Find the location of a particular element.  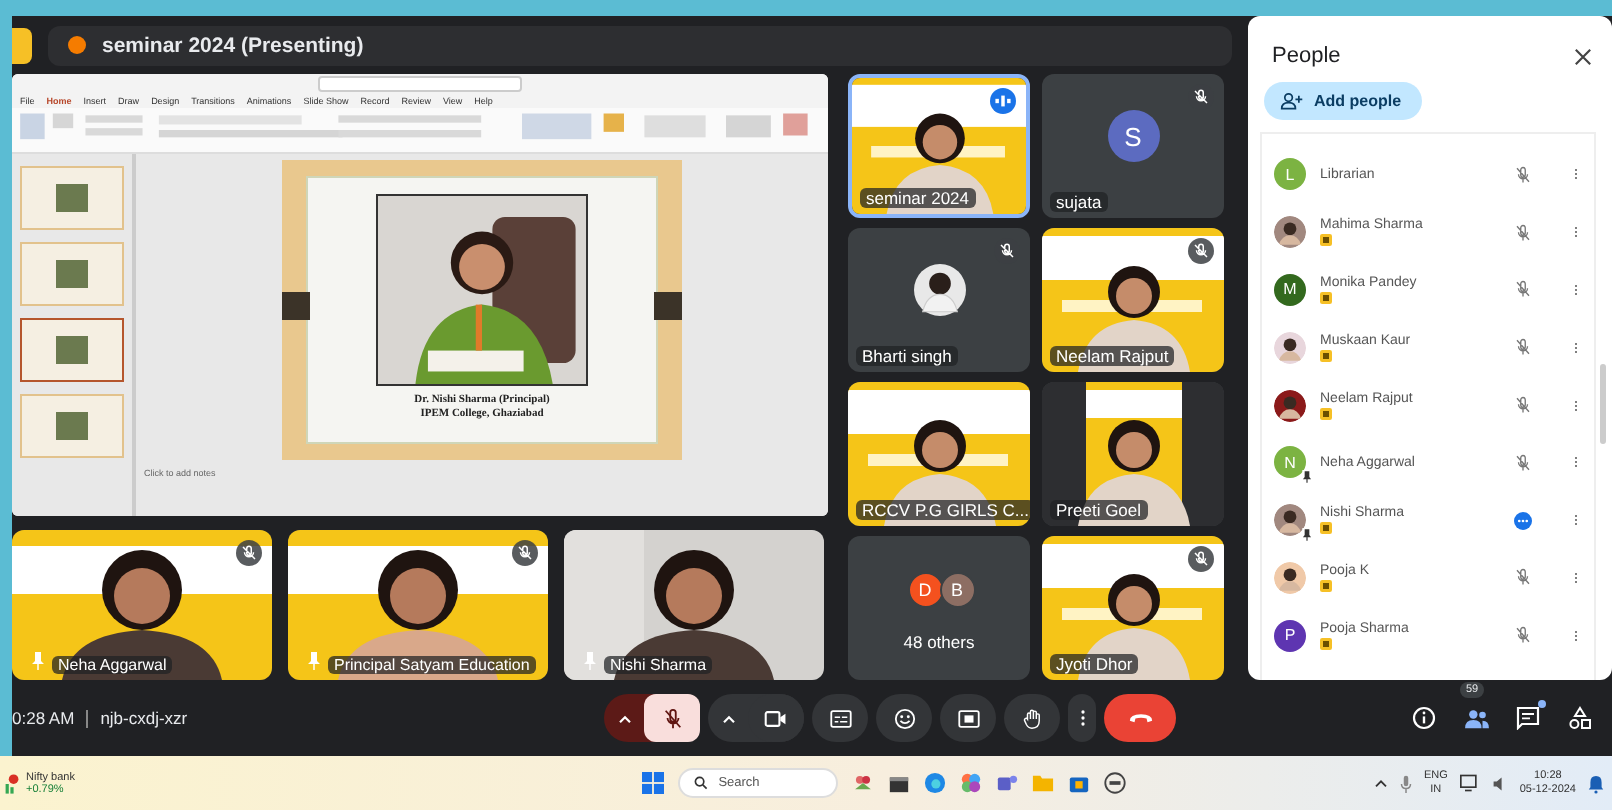

add-people-button: Add people is located at coordinates (1343, 101).